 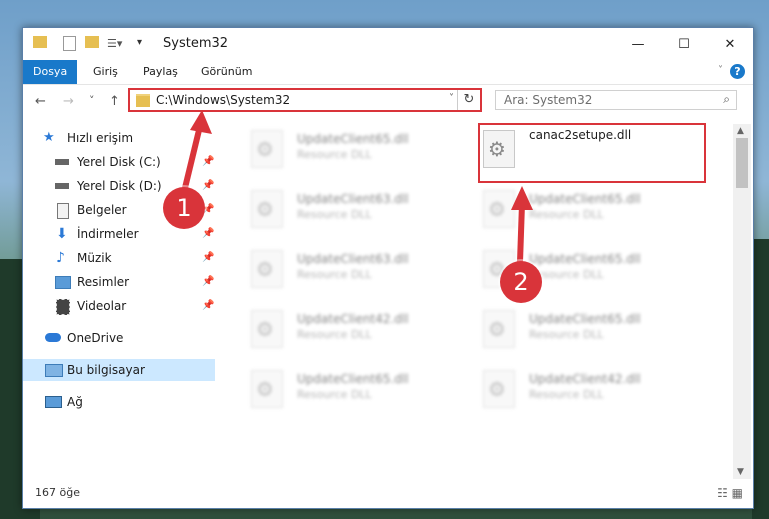 What do you see at coordinates (69, 43) in the screenshot?
I see `properties-icon` at bounding box center [69, 43].